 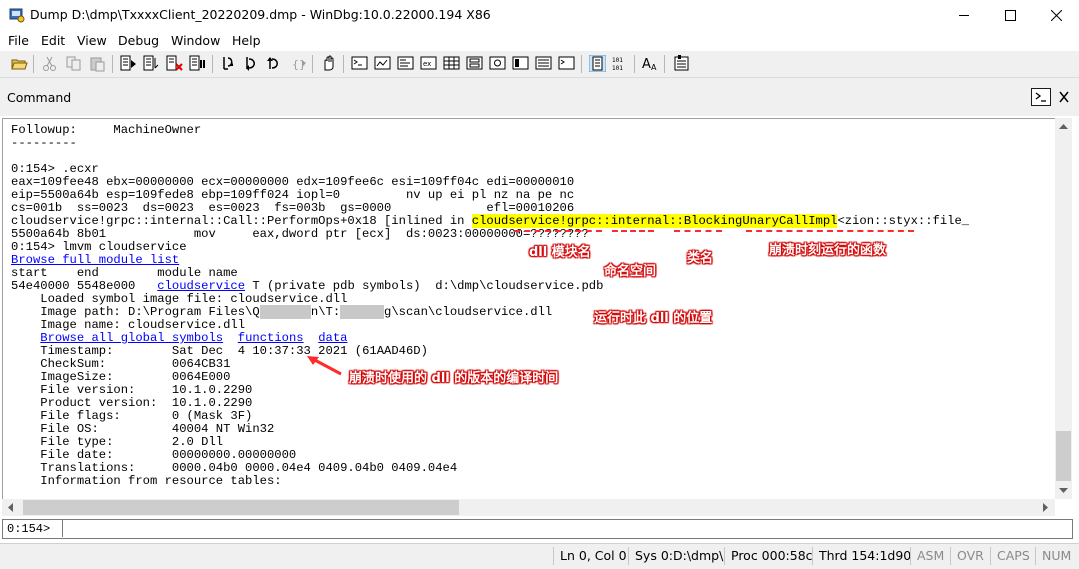 What do you see at coordinates (53, 40) in the screenshot?
I see `menu-edit: Edit` at bounding box center [53, 40].